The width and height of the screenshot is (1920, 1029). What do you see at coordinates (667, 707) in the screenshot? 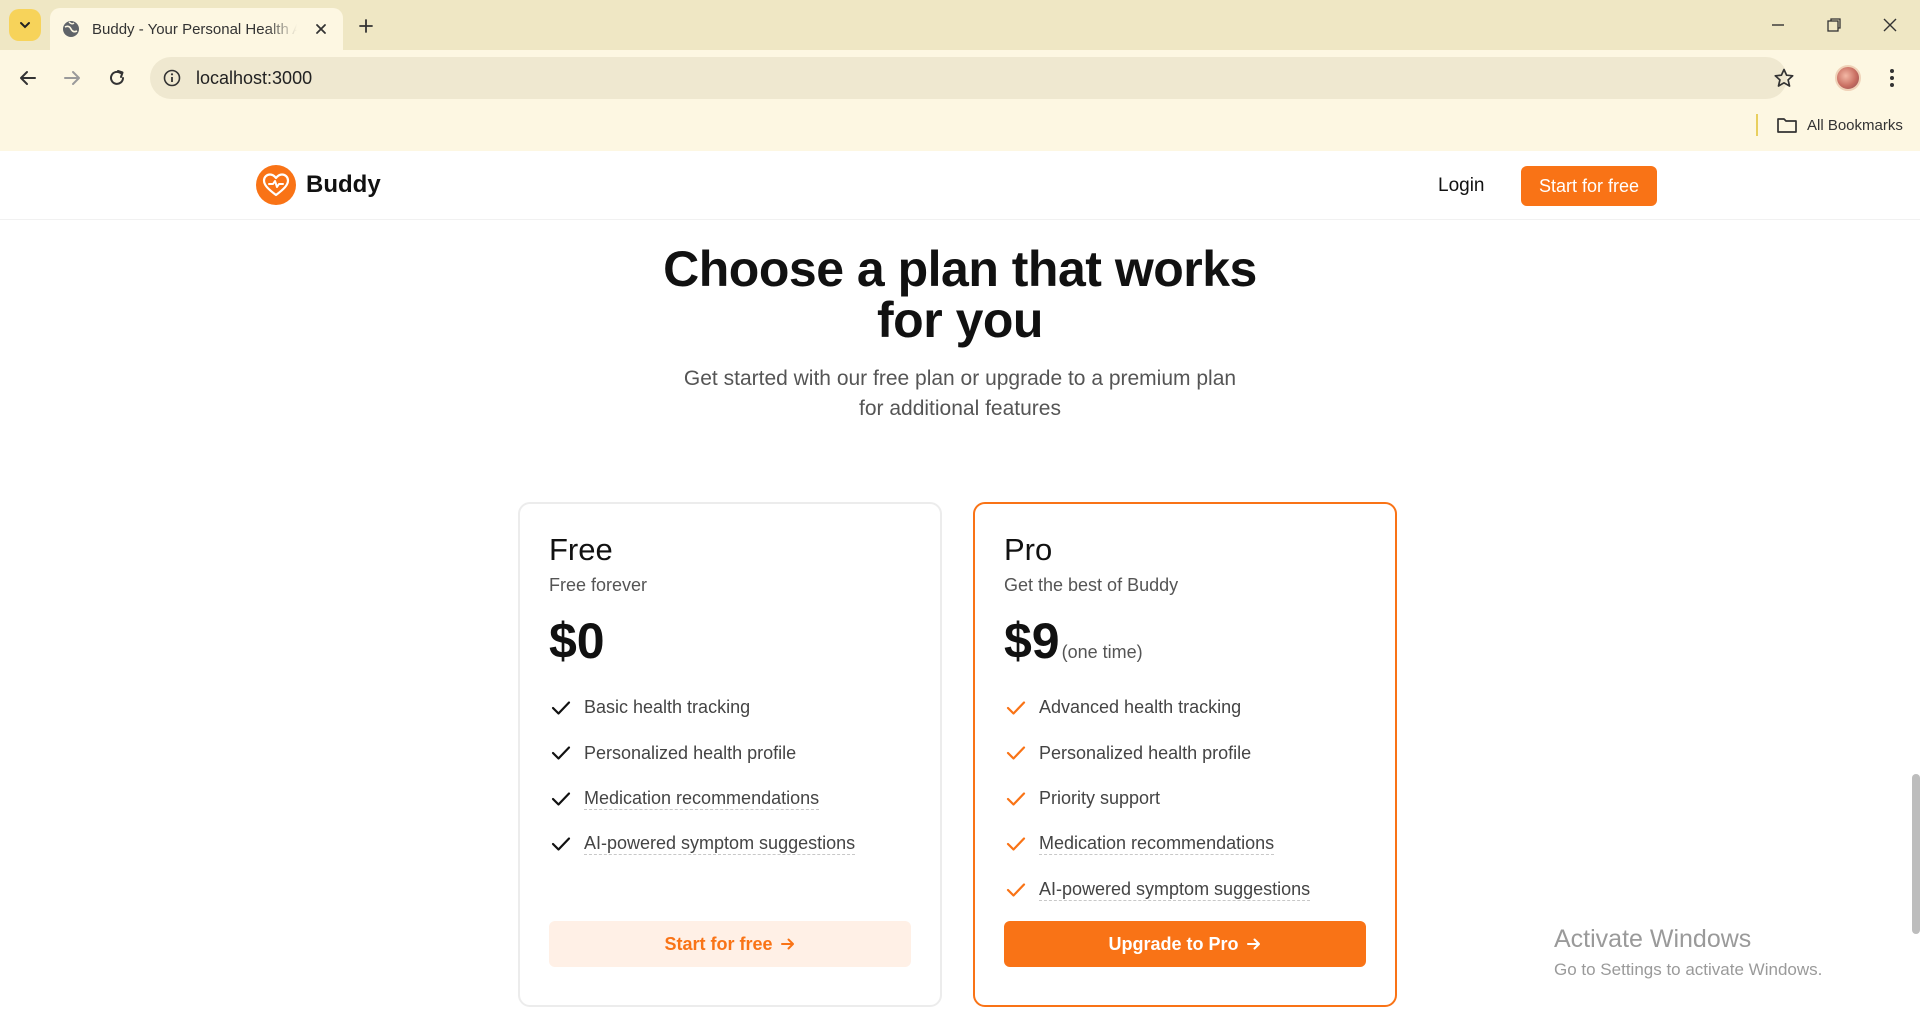
I see `feature-text: Basic health tracking` at bounding box center [667, 707].